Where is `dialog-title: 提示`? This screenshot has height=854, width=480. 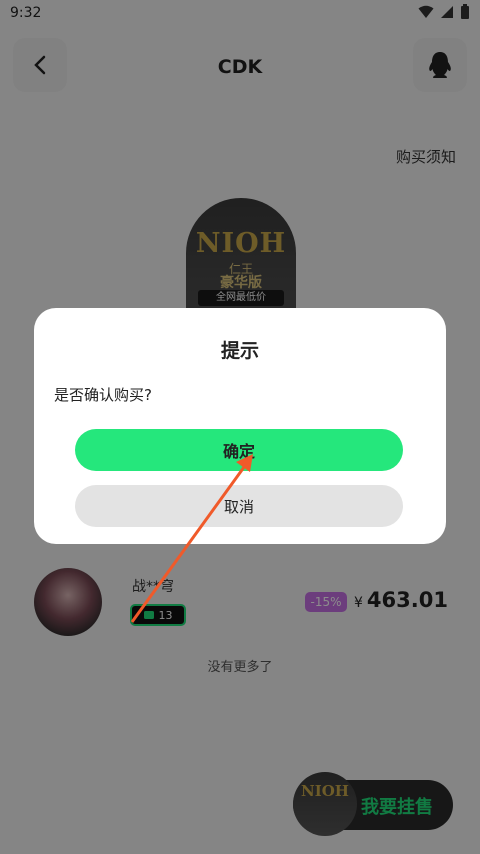 dialog-title: 提示 is located at coordinates (239, 351).